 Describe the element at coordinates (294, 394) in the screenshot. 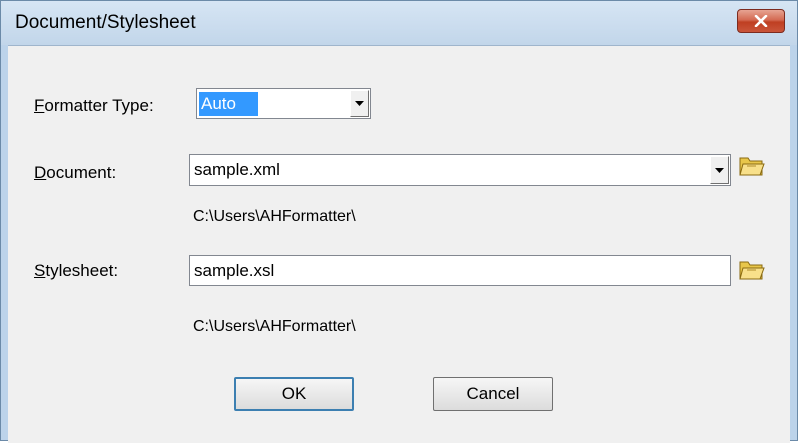

I see `ok-button: OK` at that location.